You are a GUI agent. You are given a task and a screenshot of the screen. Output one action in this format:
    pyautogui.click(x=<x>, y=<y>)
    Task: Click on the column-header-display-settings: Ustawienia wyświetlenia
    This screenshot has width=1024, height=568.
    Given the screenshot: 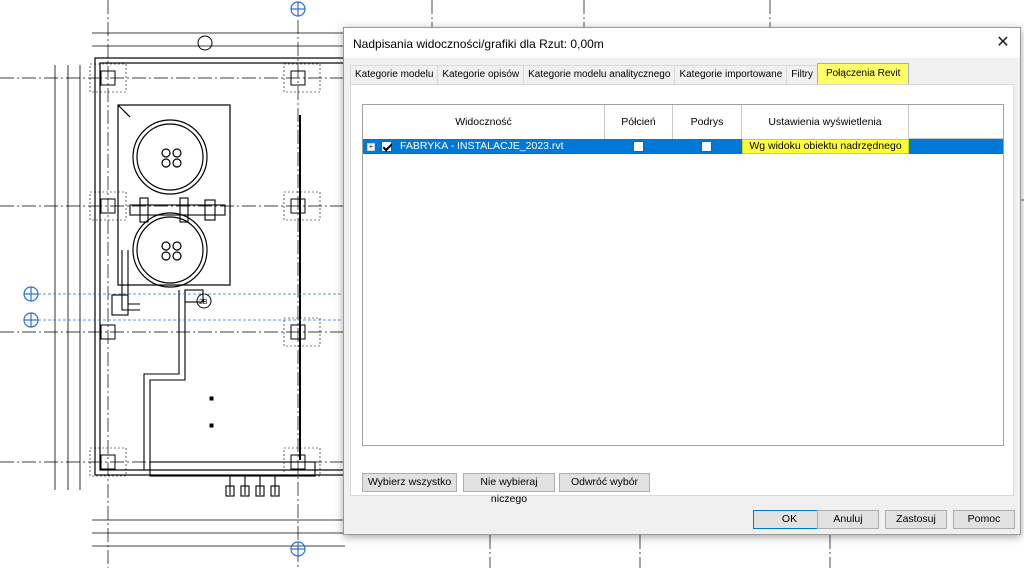 What is the action you would take?
    pyautogui.click(x=825, y=122)
    